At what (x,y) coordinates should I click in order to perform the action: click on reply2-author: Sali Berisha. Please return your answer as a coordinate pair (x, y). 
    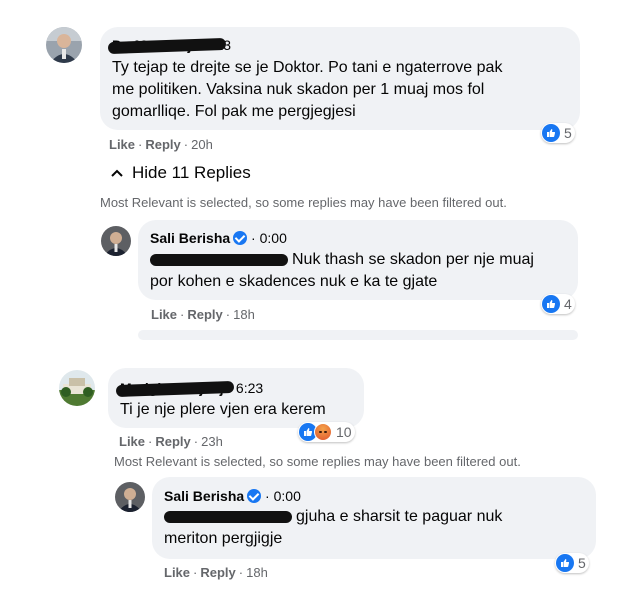
    Looking at the image, I should click on (204, 496).